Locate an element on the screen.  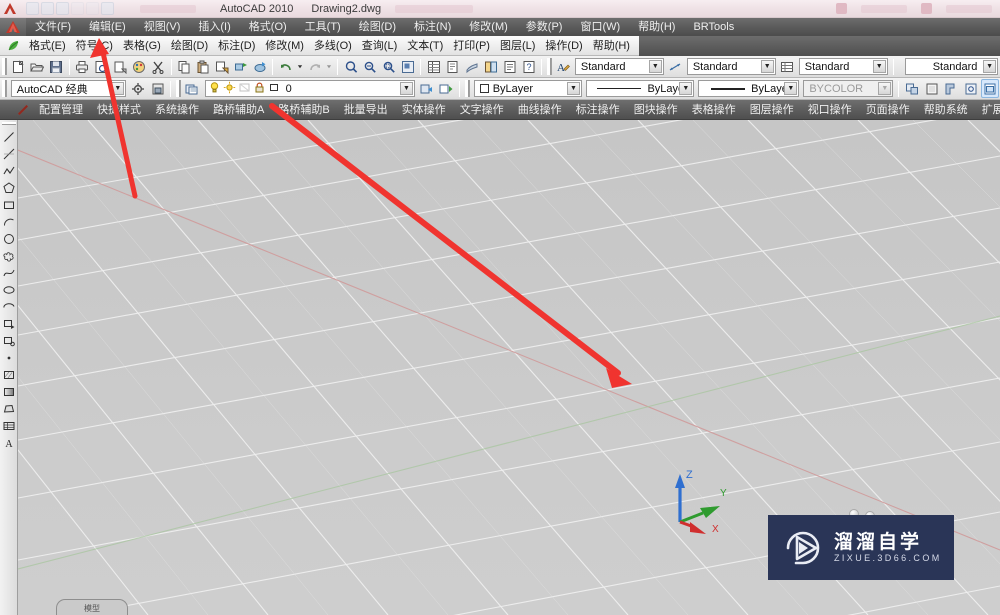
object-color-combo: ByLayer ▼ is located at coordinates (527, 88).